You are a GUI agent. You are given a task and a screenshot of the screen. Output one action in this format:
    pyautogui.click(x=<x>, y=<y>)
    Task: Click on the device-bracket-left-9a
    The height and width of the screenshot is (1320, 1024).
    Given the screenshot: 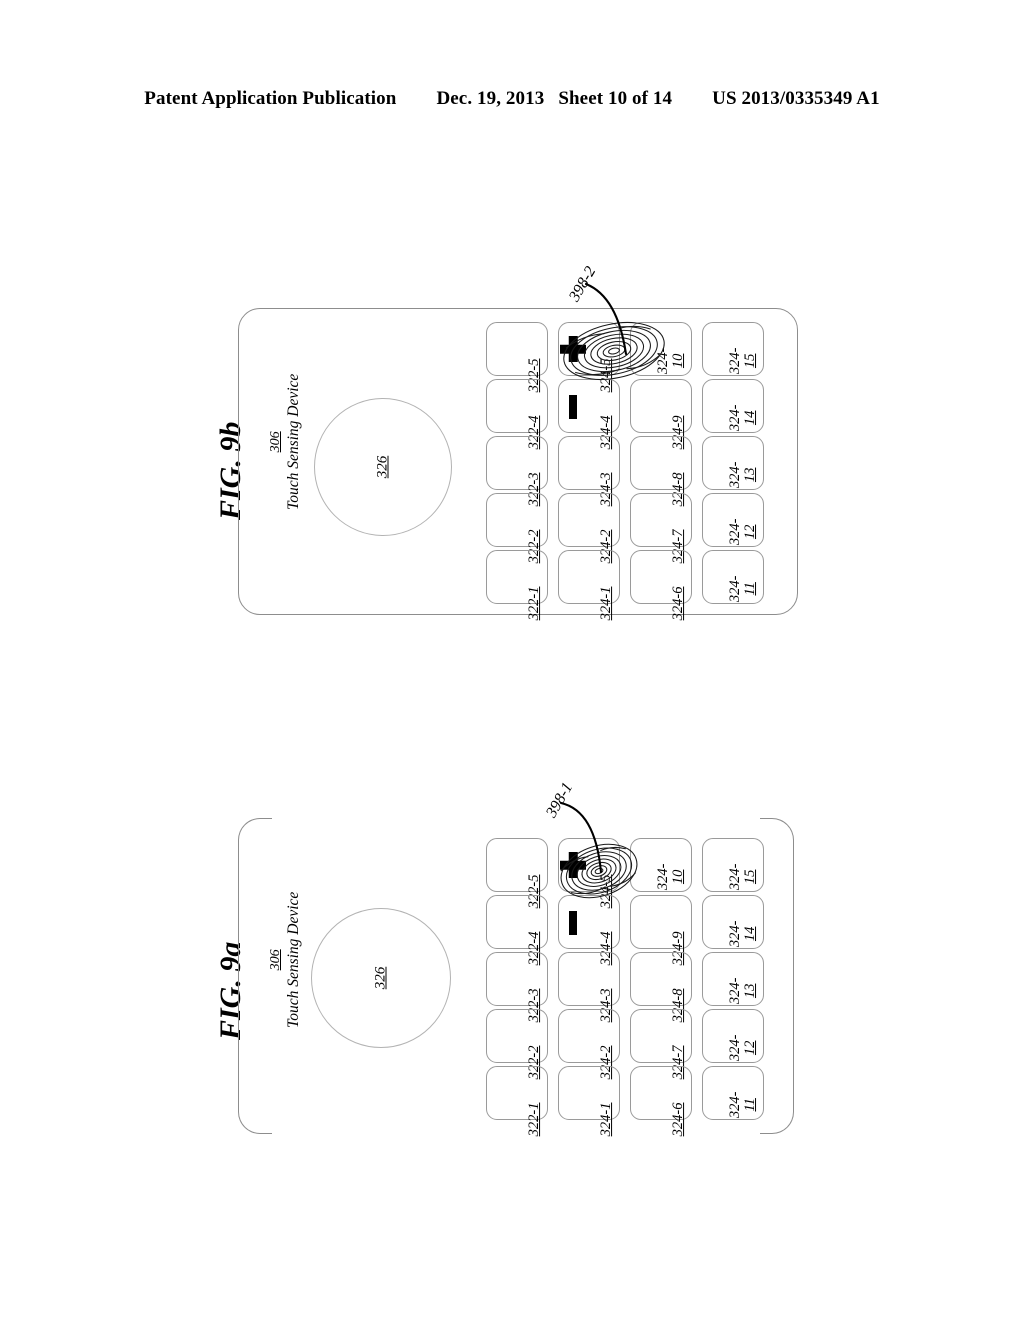 What is the action you would take?
    pyautogui.click(x=255, y=976)
    